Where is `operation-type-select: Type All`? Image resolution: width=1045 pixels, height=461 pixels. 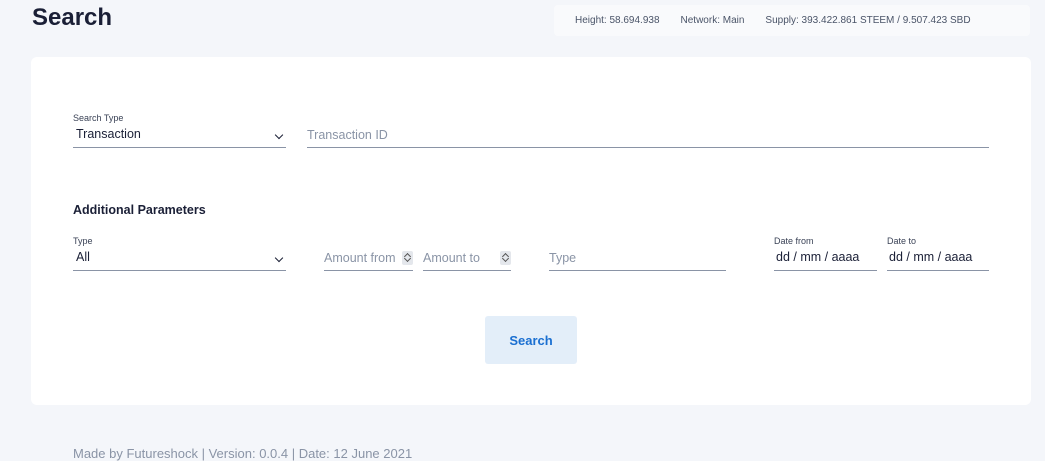 operation-type-select: Type All is located at coordinates (179, 253).